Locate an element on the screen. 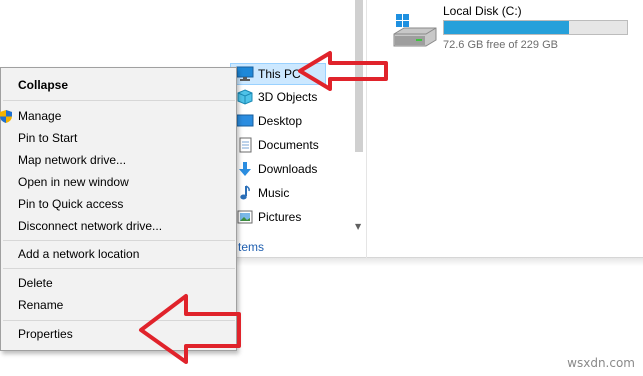 Image resolution: width=643 pixels, height=376 pixels. drive-name: Local Disk (C:) is located at coordinates (482, 11).